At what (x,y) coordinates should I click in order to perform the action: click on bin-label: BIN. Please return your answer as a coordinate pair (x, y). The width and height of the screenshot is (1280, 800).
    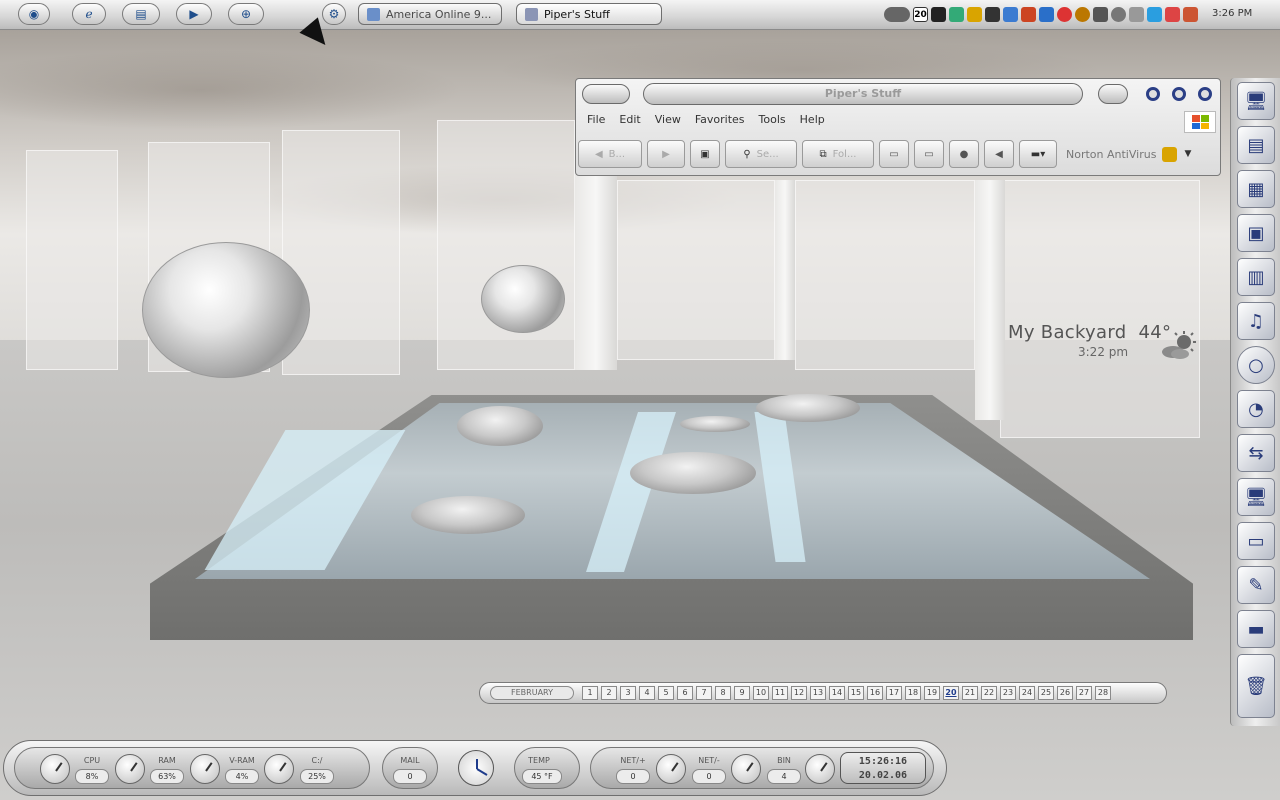
    Looking at the image, I should click on (784, 760).